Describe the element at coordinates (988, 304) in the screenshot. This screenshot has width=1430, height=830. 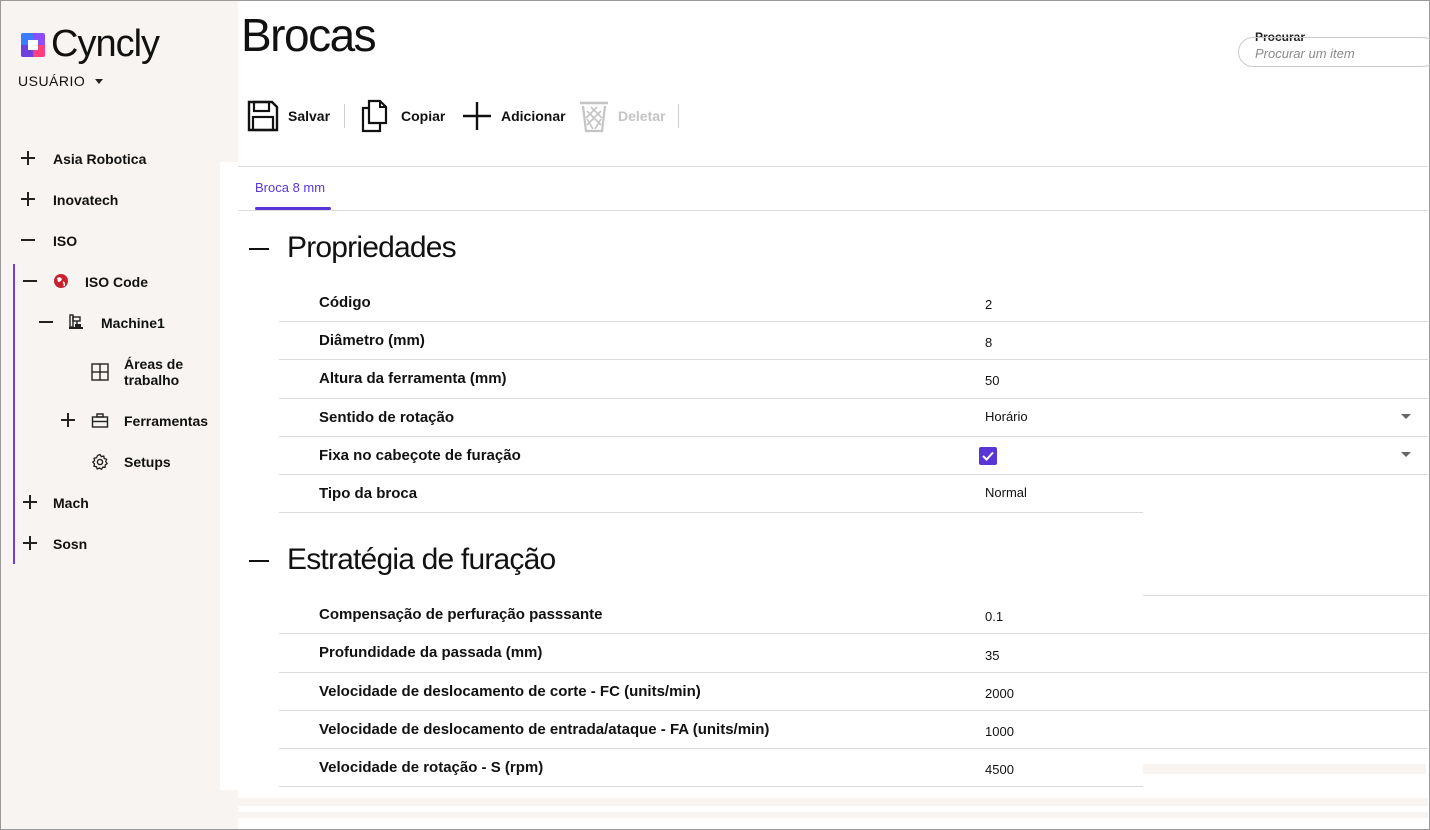
I see `property-value-codigo: 2` at that location.